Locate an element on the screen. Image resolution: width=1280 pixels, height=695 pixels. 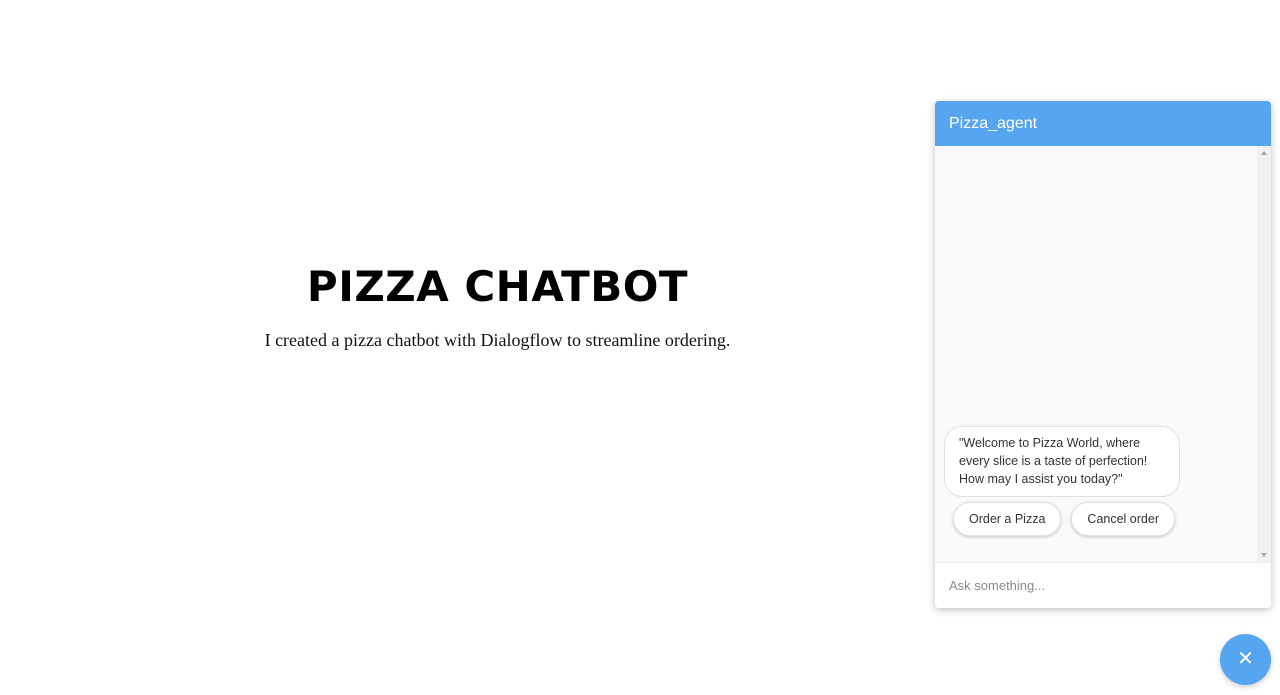
close-chat-button: ✕ is located at coordinates (1245, 659).